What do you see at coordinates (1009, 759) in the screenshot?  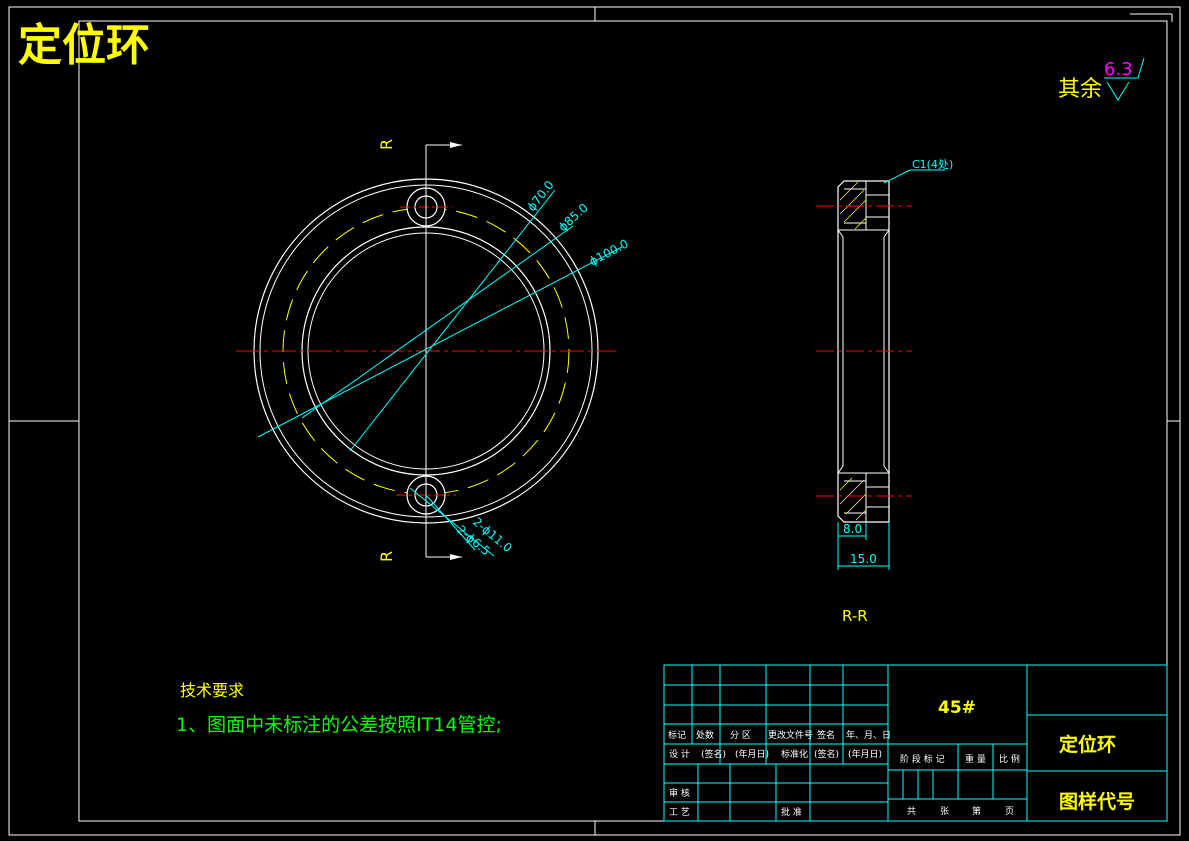 I see `scale-header: 比 例` at bounding box center [1009, 759].